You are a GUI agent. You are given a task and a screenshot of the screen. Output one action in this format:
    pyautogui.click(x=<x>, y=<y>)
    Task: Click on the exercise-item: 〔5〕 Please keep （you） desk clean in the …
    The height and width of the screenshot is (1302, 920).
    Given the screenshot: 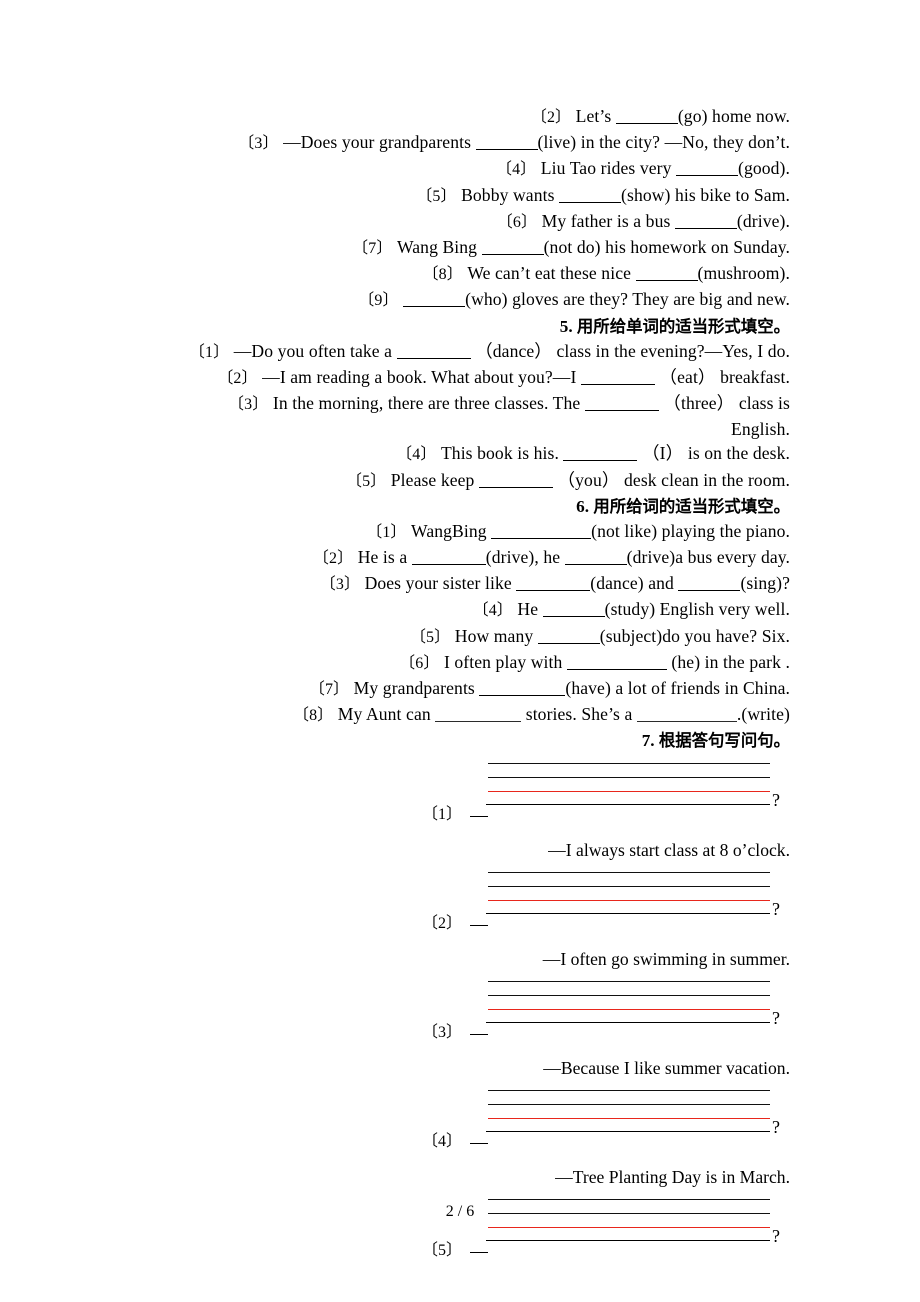 What is the action you would take?
    pyautogui.click(x=465, y=481)
    